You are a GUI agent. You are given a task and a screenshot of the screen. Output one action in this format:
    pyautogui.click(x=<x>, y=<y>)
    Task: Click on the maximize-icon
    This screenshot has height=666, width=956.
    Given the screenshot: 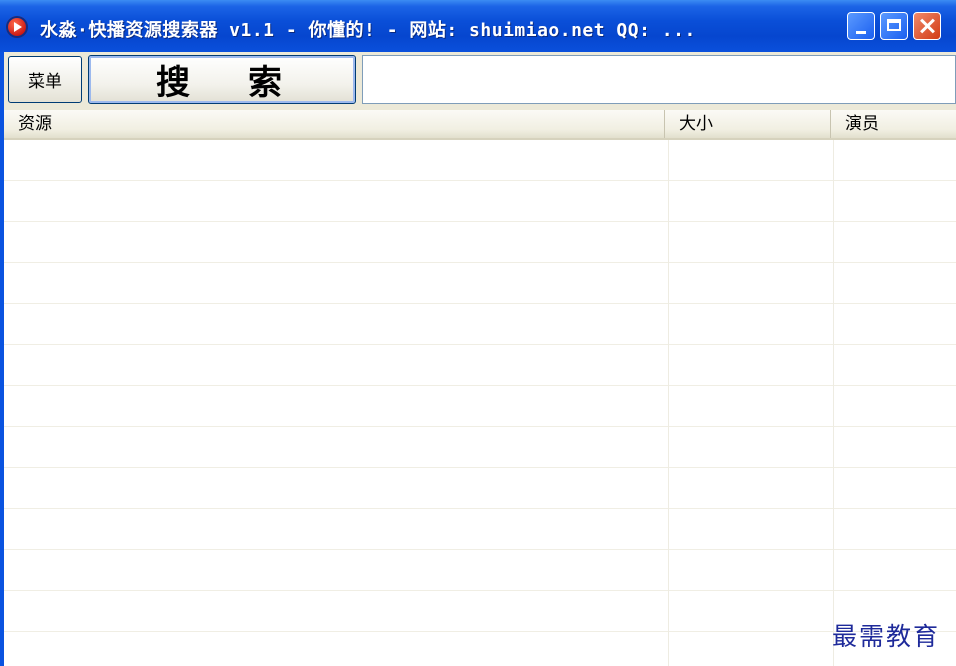 What is the action you would take?
    pyautogui.click(x=894, y=26)
    